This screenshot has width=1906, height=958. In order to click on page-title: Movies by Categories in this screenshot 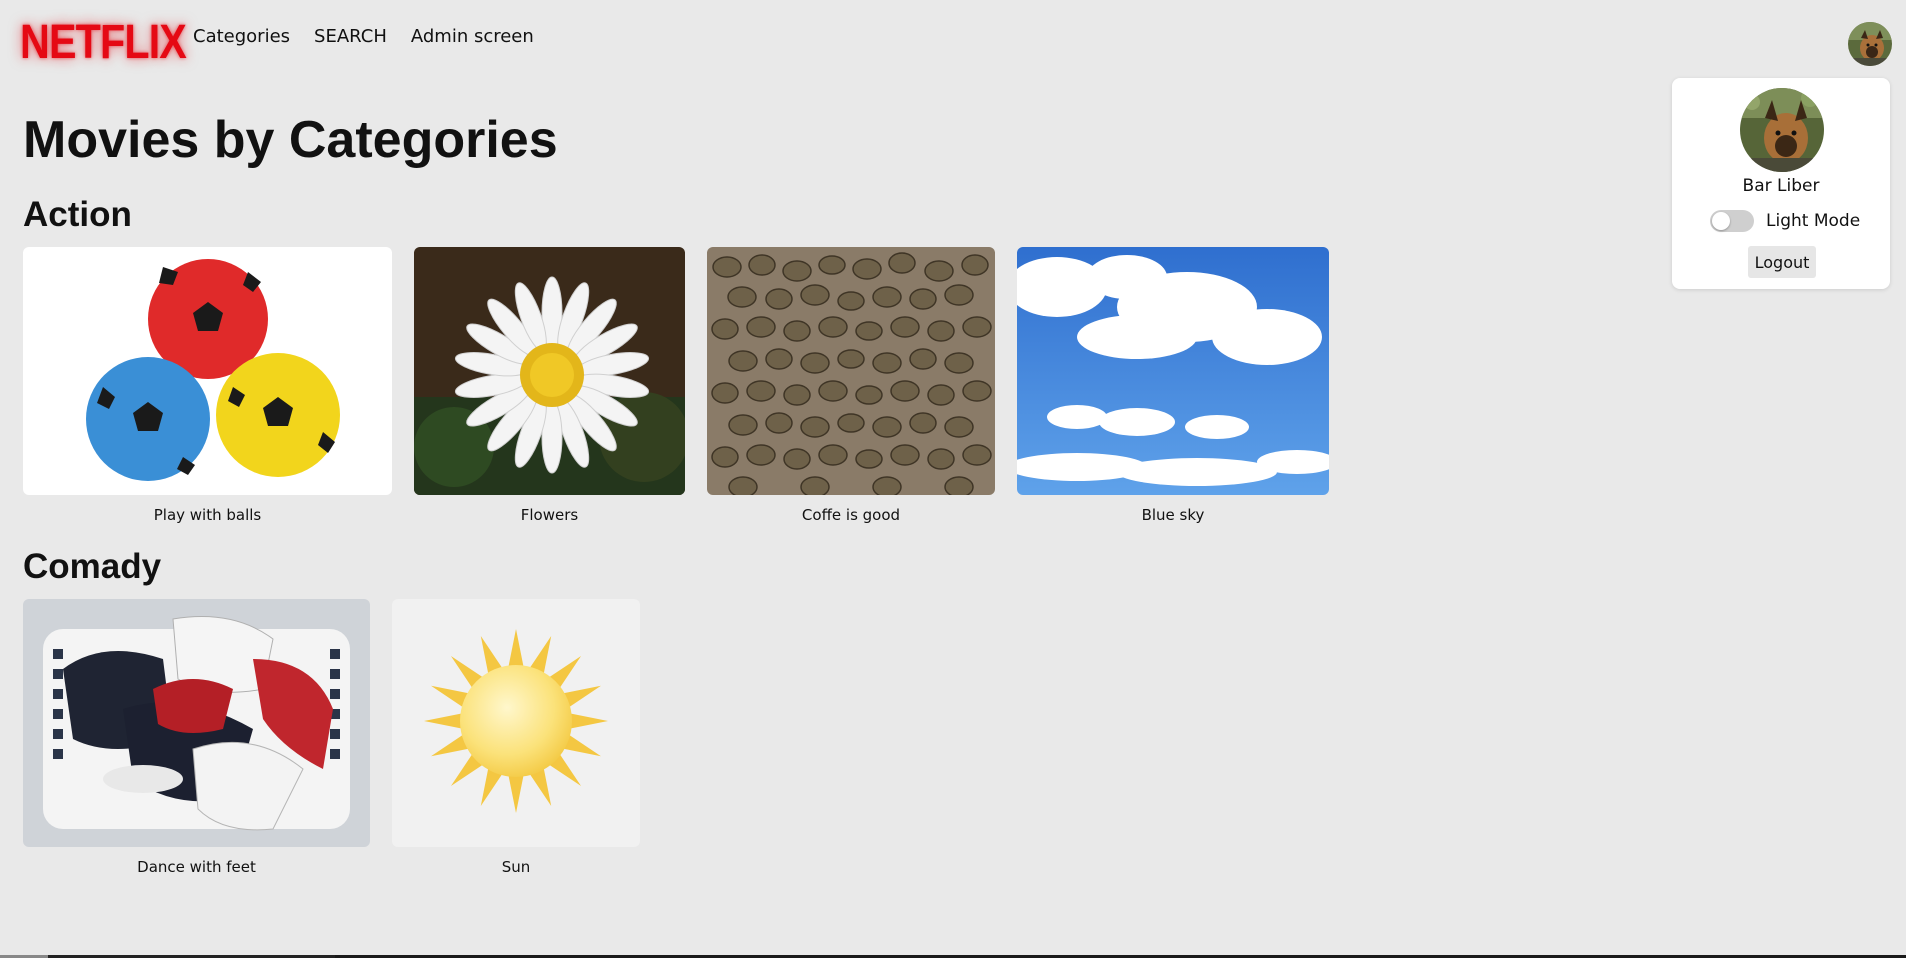, I will do `click(290, 140)`.